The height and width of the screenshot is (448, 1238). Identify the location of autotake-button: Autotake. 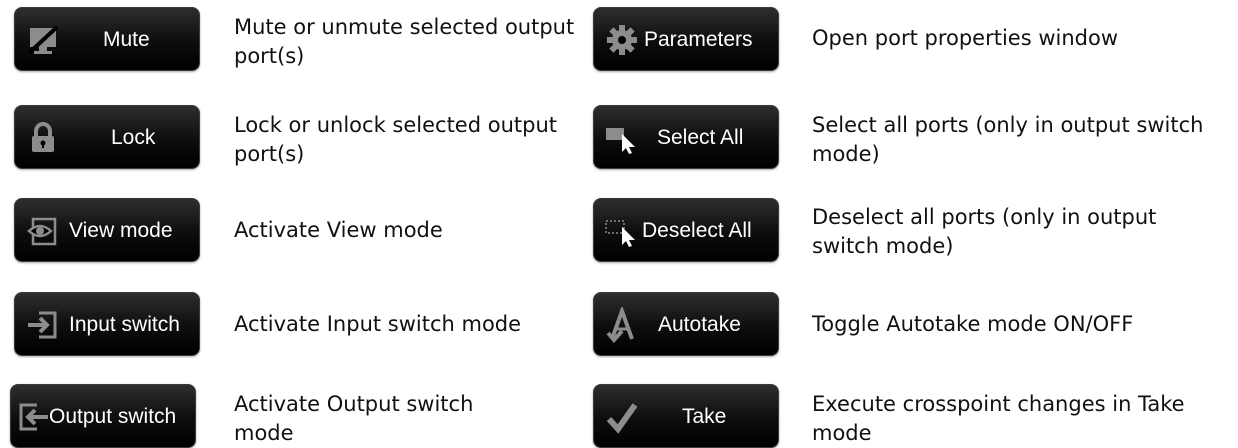
(686, 324).